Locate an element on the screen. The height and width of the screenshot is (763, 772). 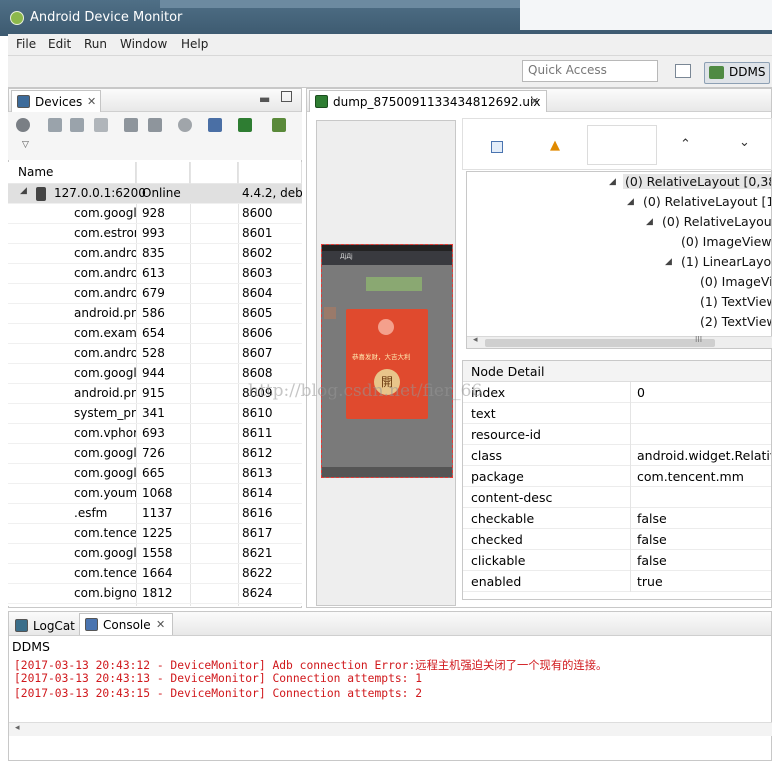
column-header-blank is located at coordinates (214, 173).